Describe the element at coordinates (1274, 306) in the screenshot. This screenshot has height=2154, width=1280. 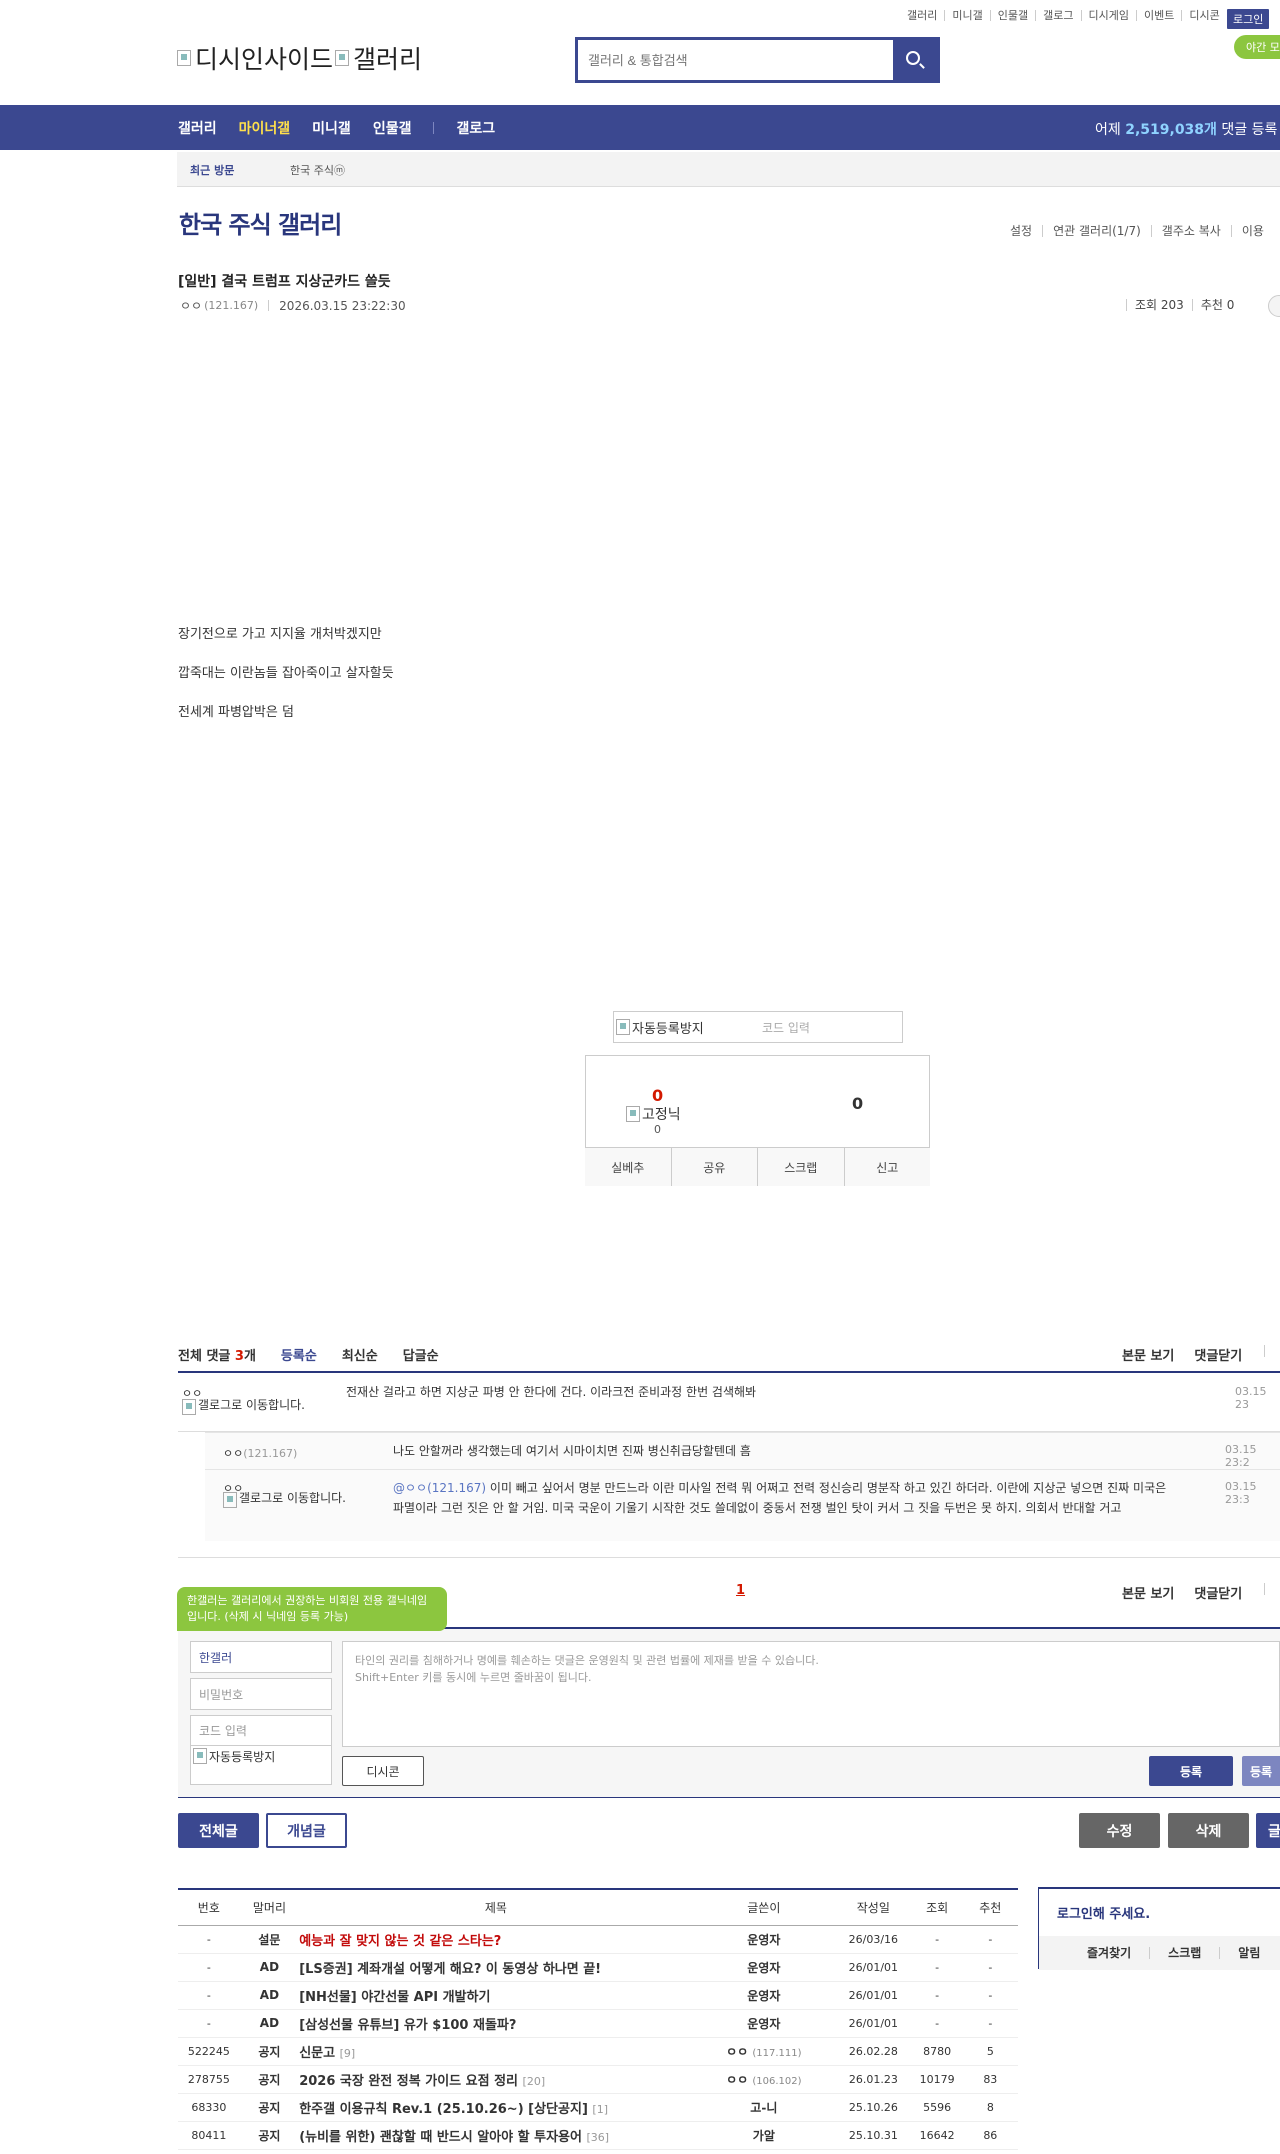
I see `post-option-circle-icon` at that location.